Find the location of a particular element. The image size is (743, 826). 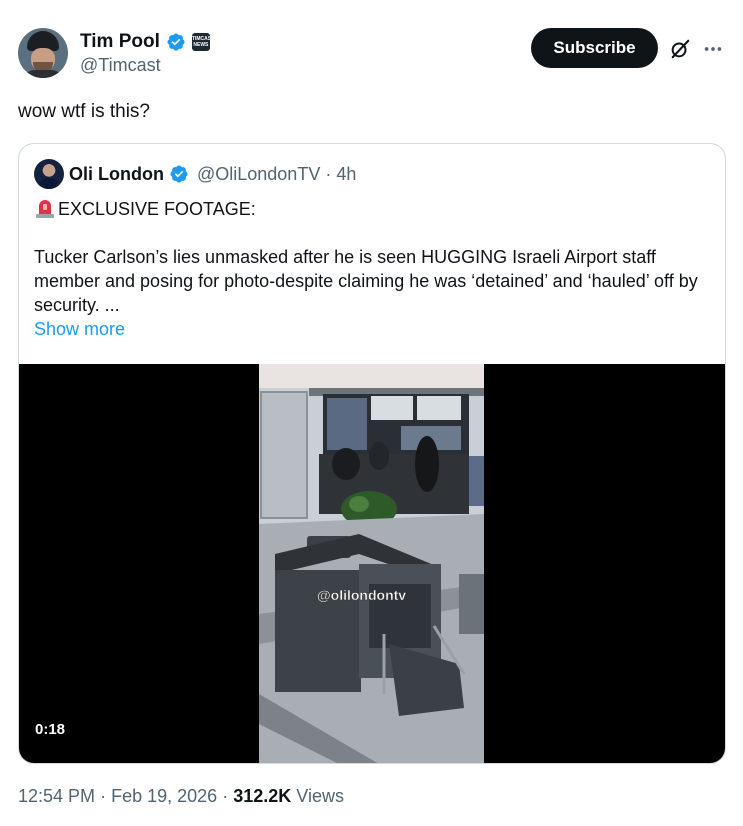

video-watermark: @olilondontv is located at coordinates (361, 595).